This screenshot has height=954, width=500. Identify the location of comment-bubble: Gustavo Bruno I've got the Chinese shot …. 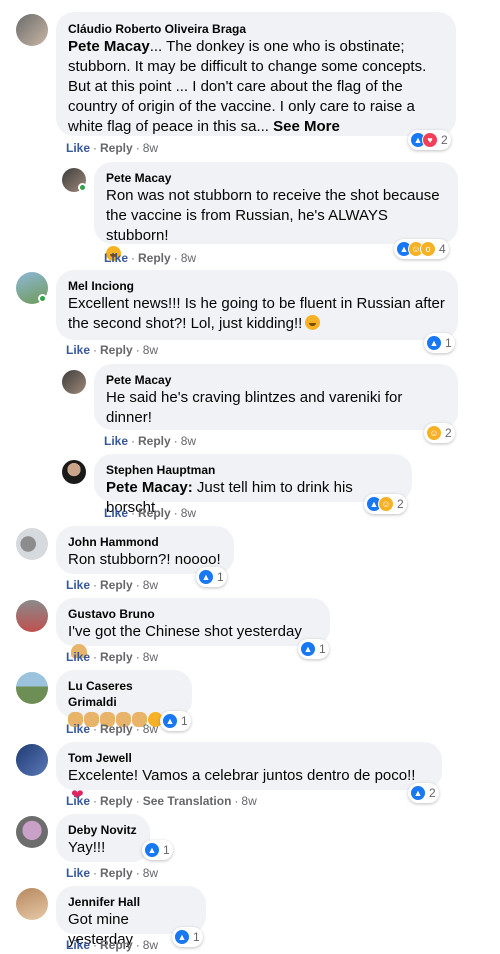
(193, 628).